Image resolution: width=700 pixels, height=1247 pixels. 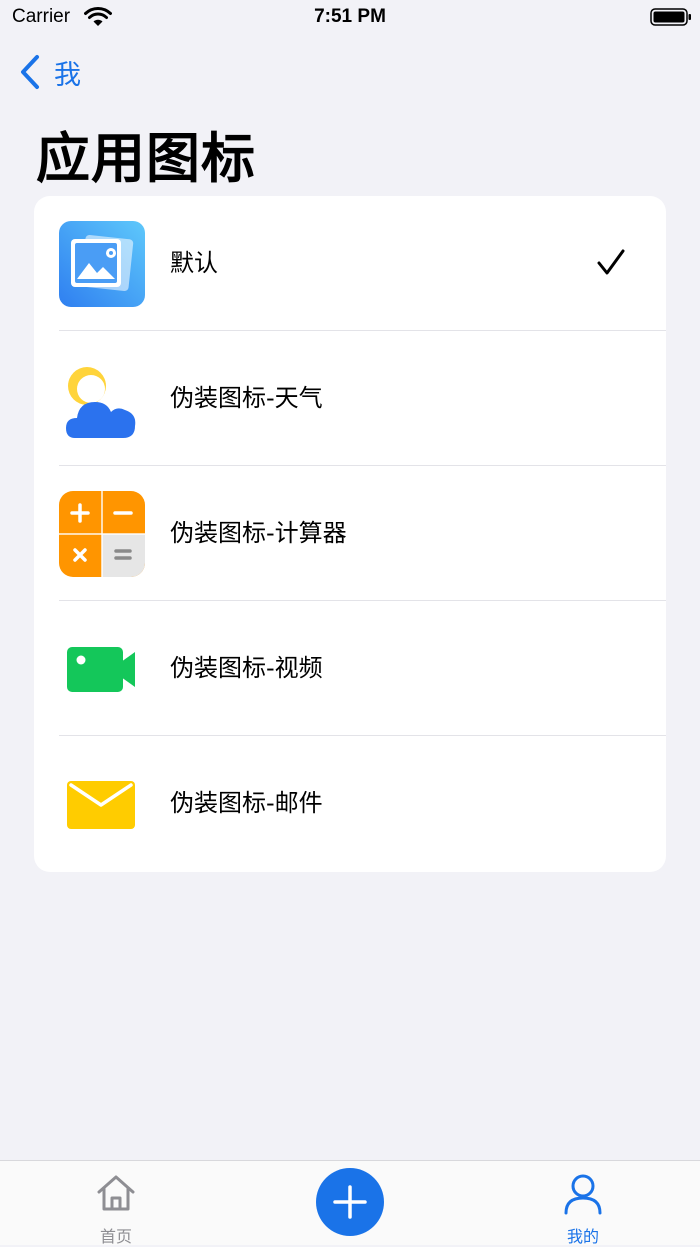 I want to click on weather-app-icon, so click(x=101, y=402).